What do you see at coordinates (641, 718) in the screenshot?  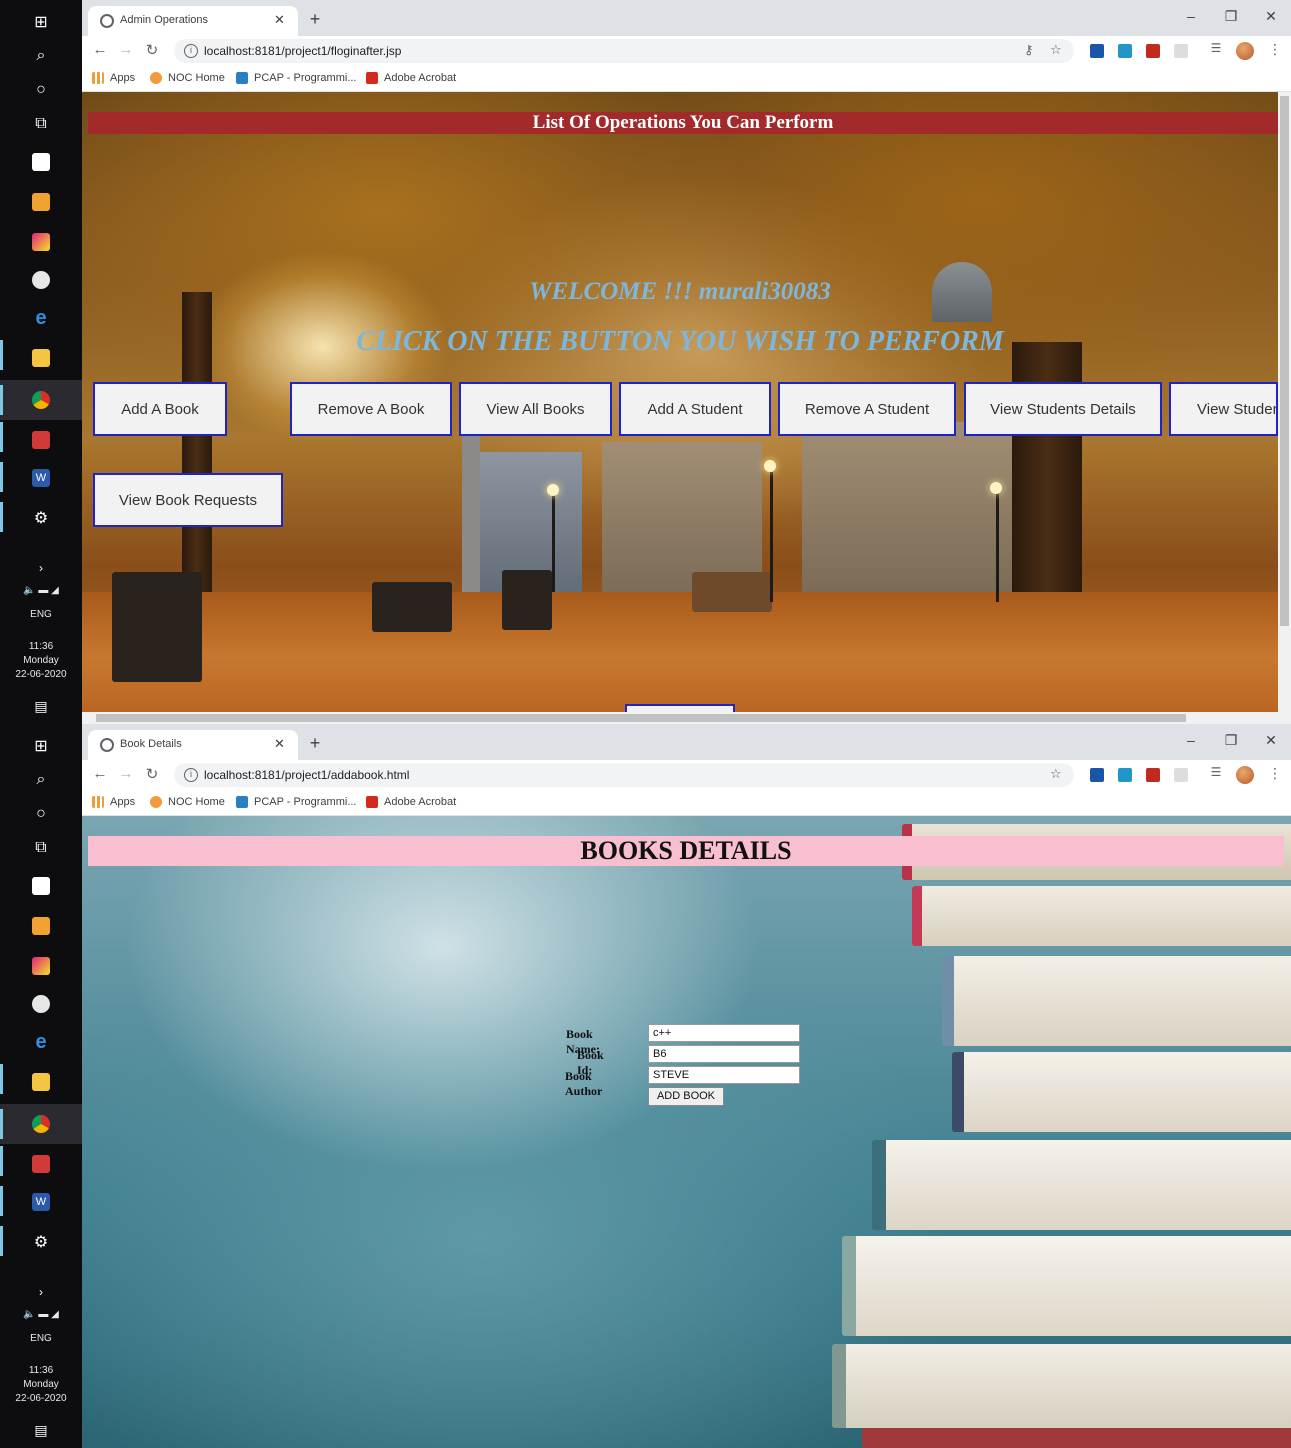 I see `horizontal-scroll-thumb` at bounding box center [641, 718].